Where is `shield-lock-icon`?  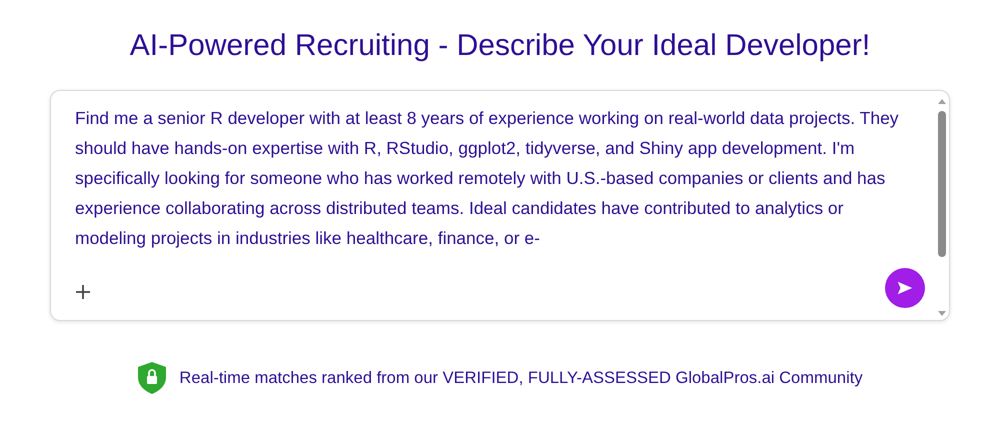 shield-lock-icon is located at coordinates (152, 378).